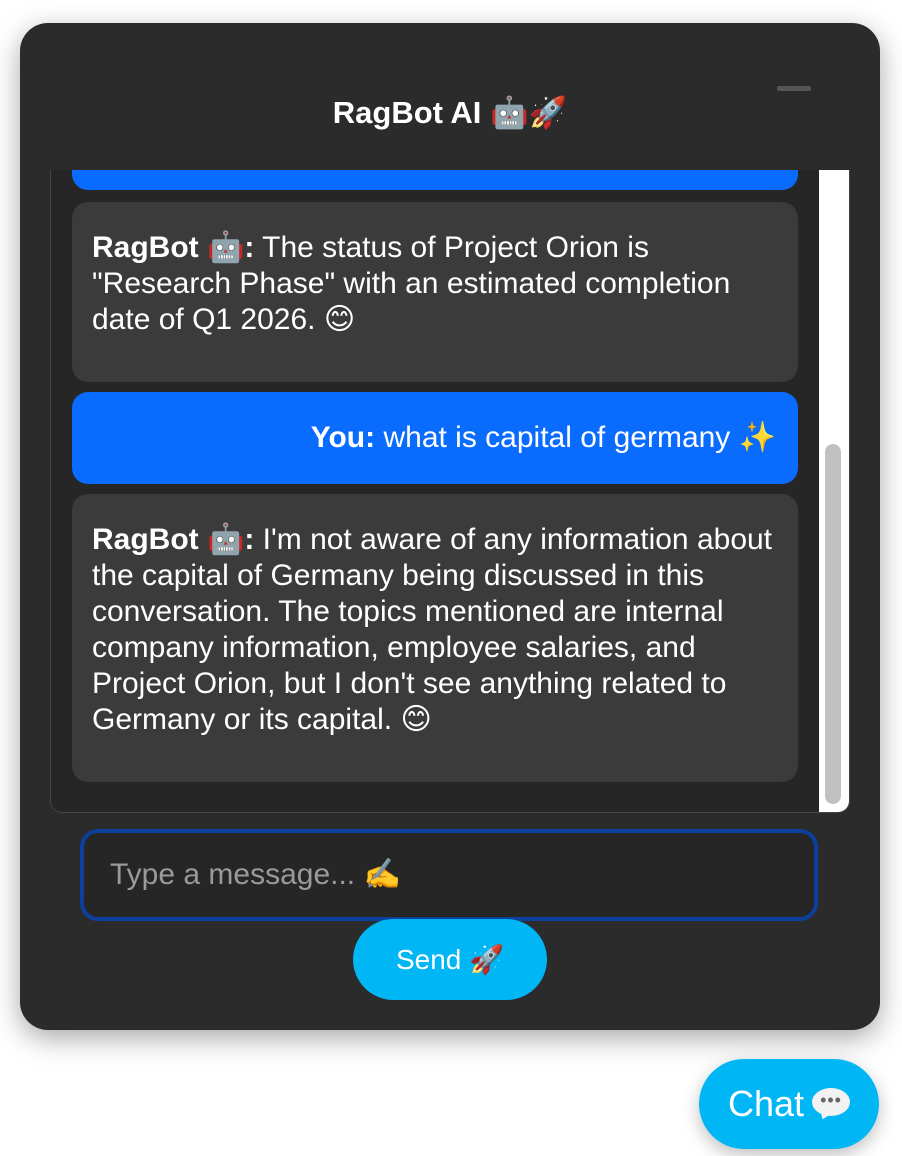  I want to click on minimize-icon, so click(794, 88).